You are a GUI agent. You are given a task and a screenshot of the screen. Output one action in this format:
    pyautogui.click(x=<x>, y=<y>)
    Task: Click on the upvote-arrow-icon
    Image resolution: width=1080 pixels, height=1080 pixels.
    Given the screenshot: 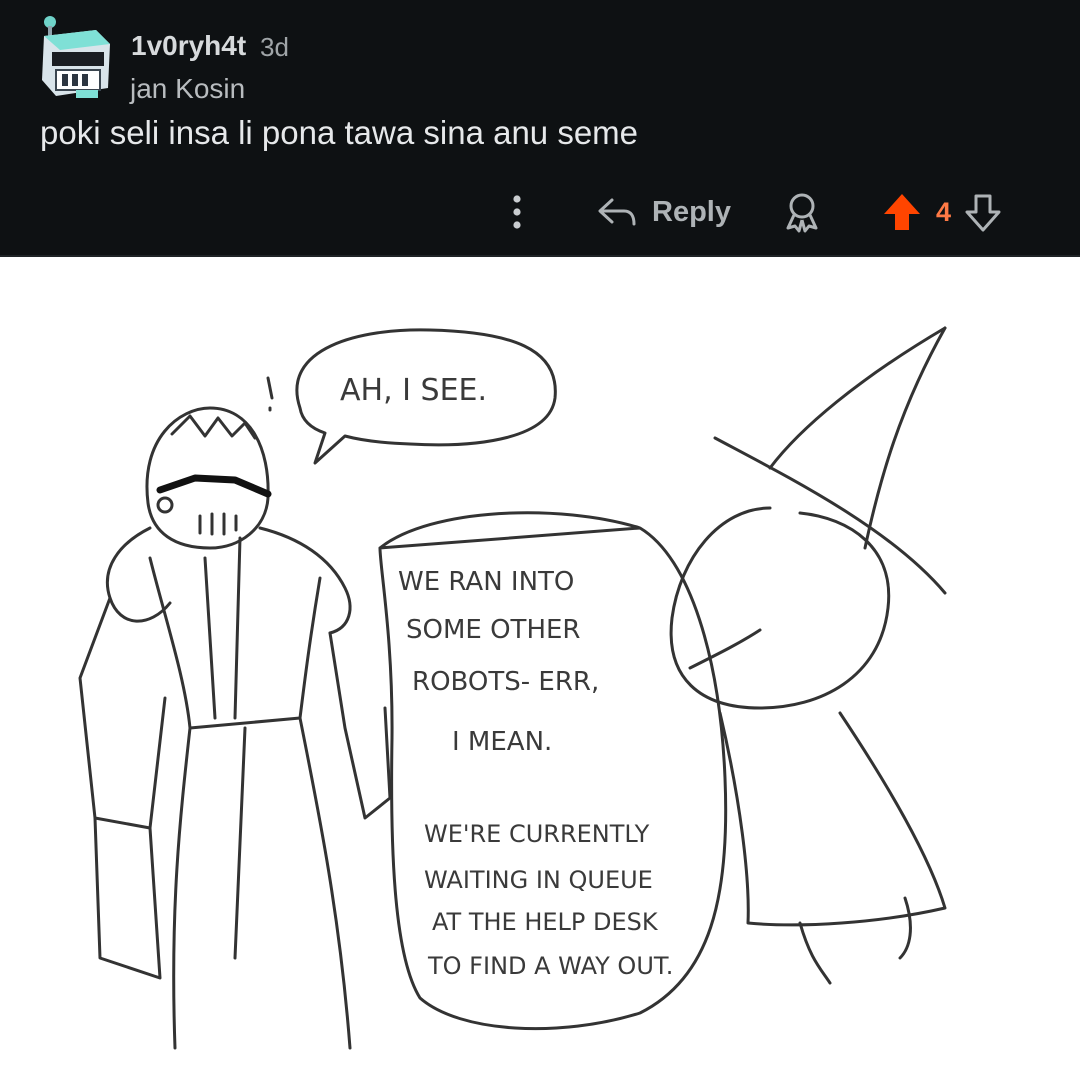 What is the action you would take?
    pyautogui.click(x=902, y=212)
    